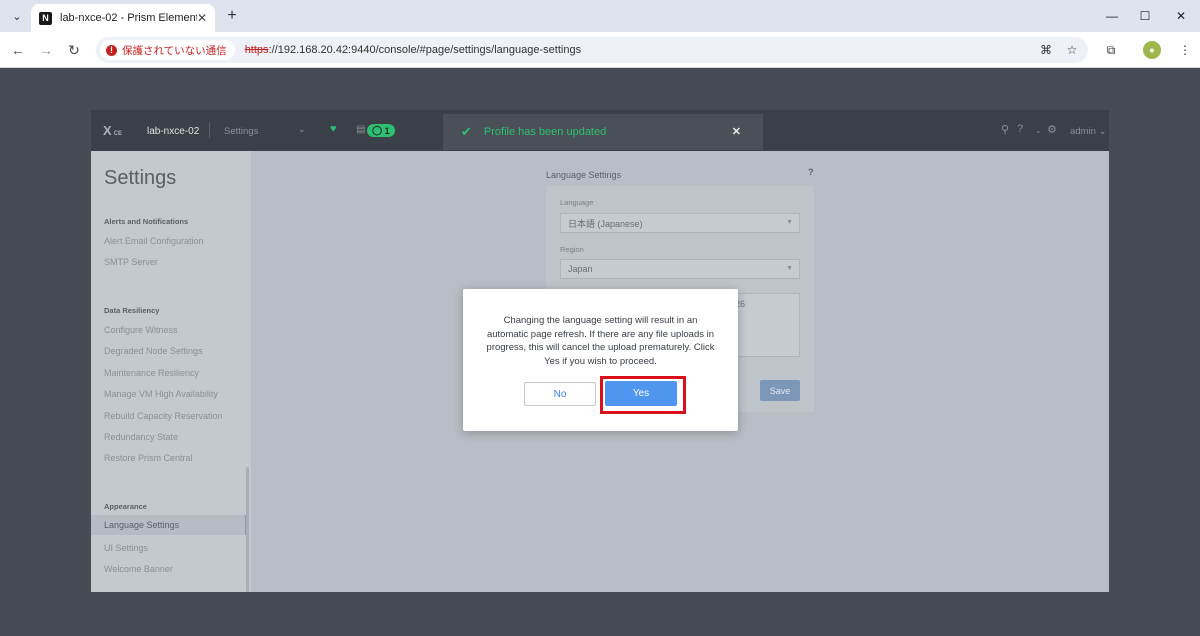 Image resolution: width=1200 pixels, height=636 pixels. Describe the element at coordinates (736, 131) in the screenshot. I see `close-toast-icon: ✕` at that location.